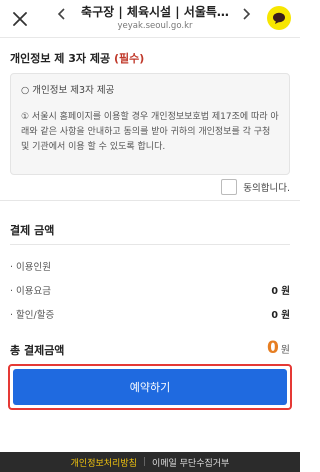 This screenshot has width=320, height=472. I want to click on total-amount: 0원, so click(278, 348).